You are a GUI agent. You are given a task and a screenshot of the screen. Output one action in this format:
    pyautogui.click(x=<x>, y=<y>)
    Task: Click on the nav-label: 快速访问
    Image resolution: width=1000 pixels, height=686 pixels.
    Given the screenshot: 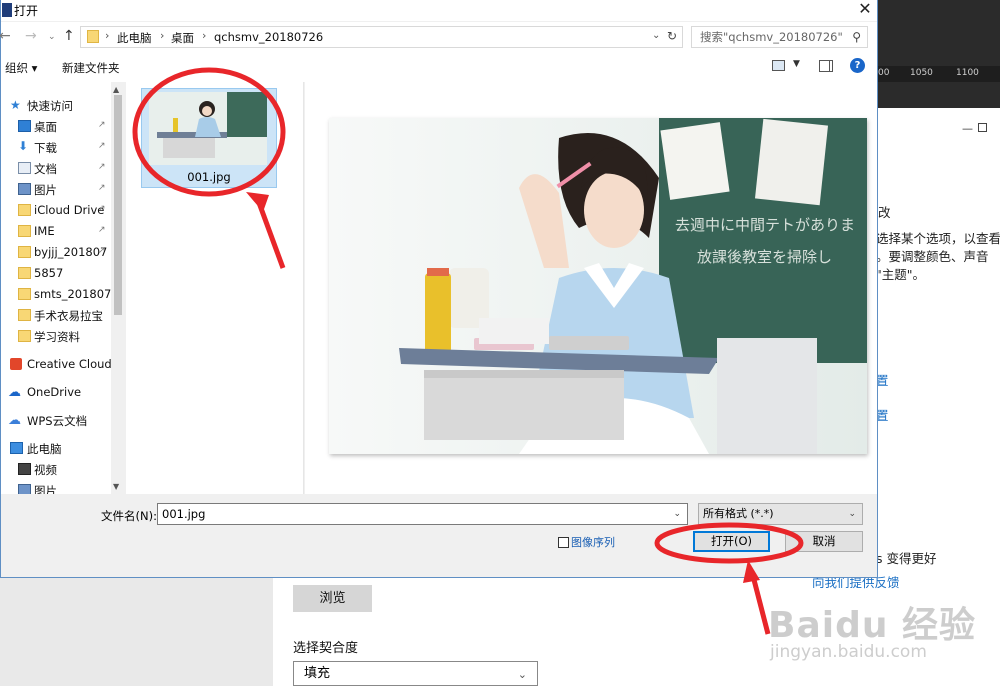 What is the action you would take?
    pyautogui.click(x=50, y=106)
    